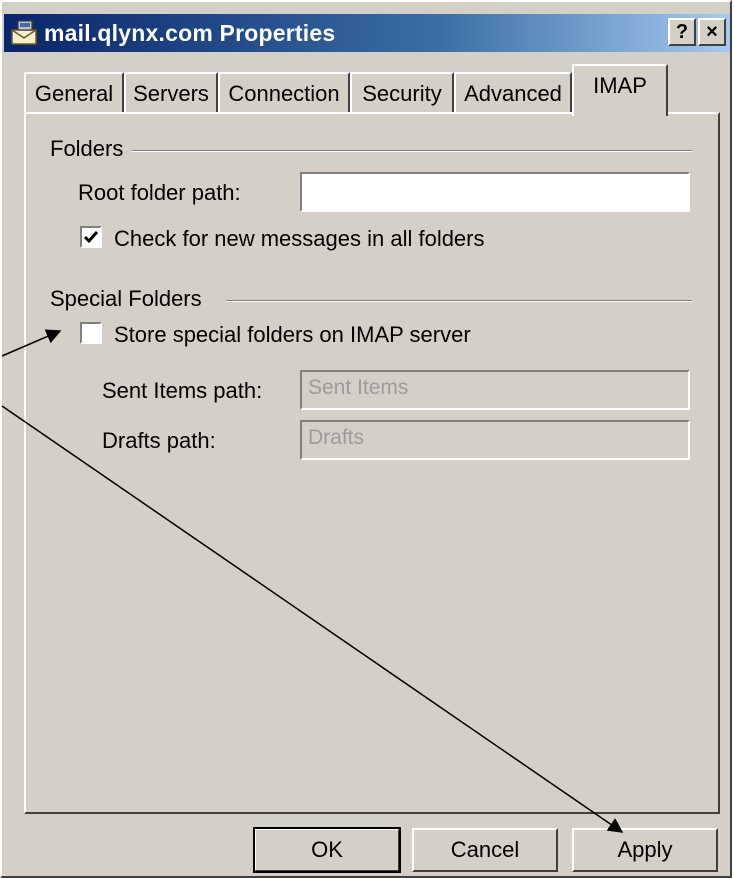 This screenshot has width=734, height=878. I want to click on store-special-folders-checkbox, so click(91, 333).